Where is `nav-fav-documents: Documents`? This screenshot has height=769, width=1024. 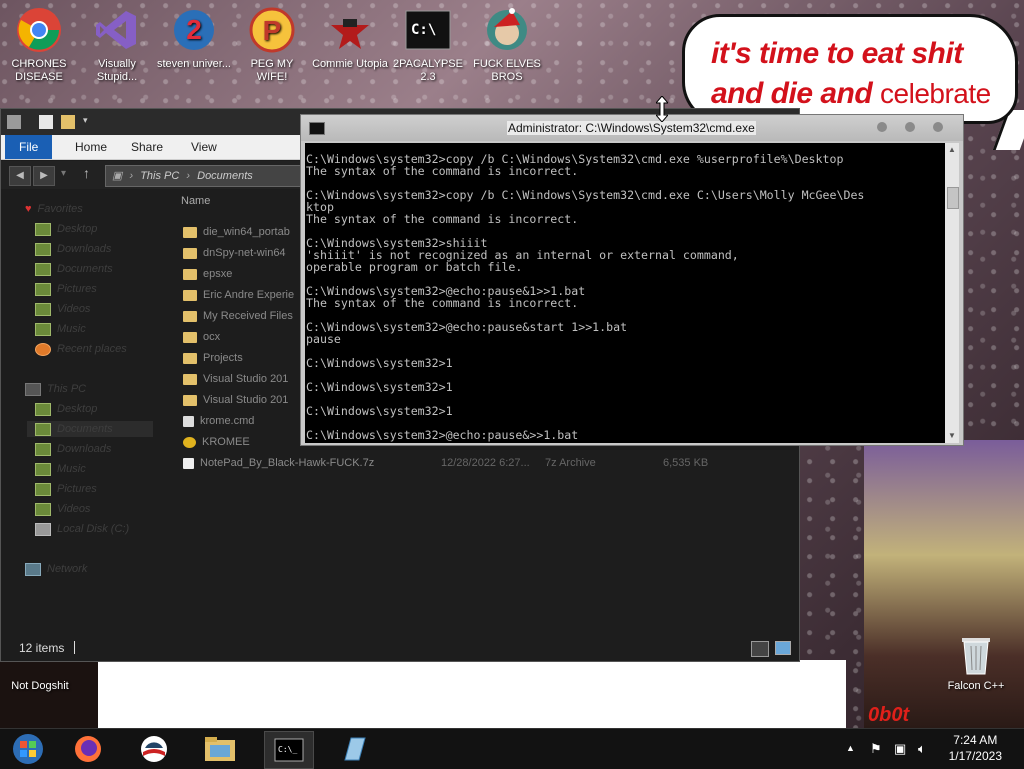 nav-fav-documents: Documents is located at coordinates (74, 269).